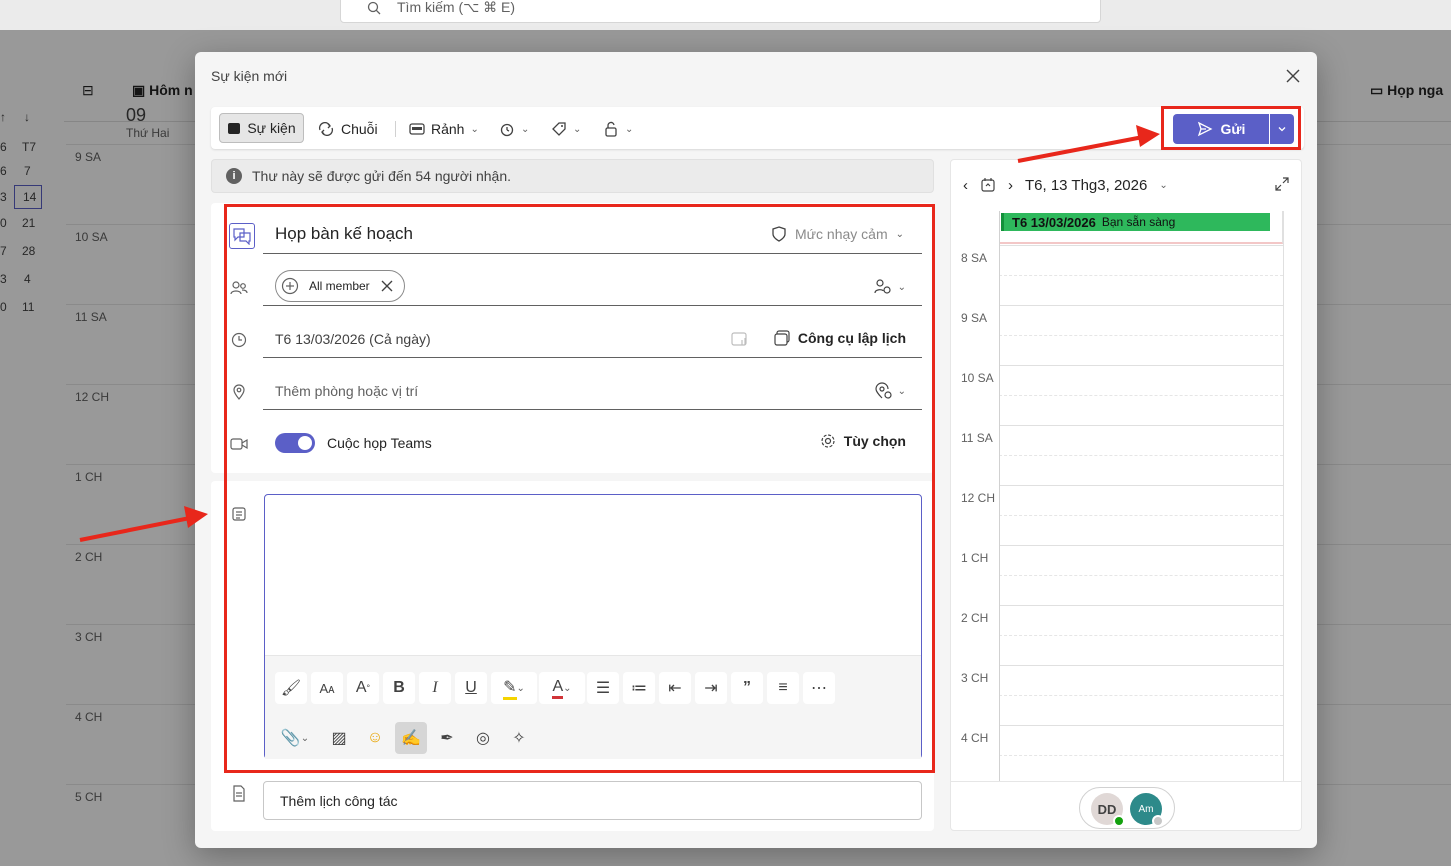  What do you see at coordinates (196, 517) in the screenshot?
I see `arrow-to-body-head` at bounding box center [196, 517].